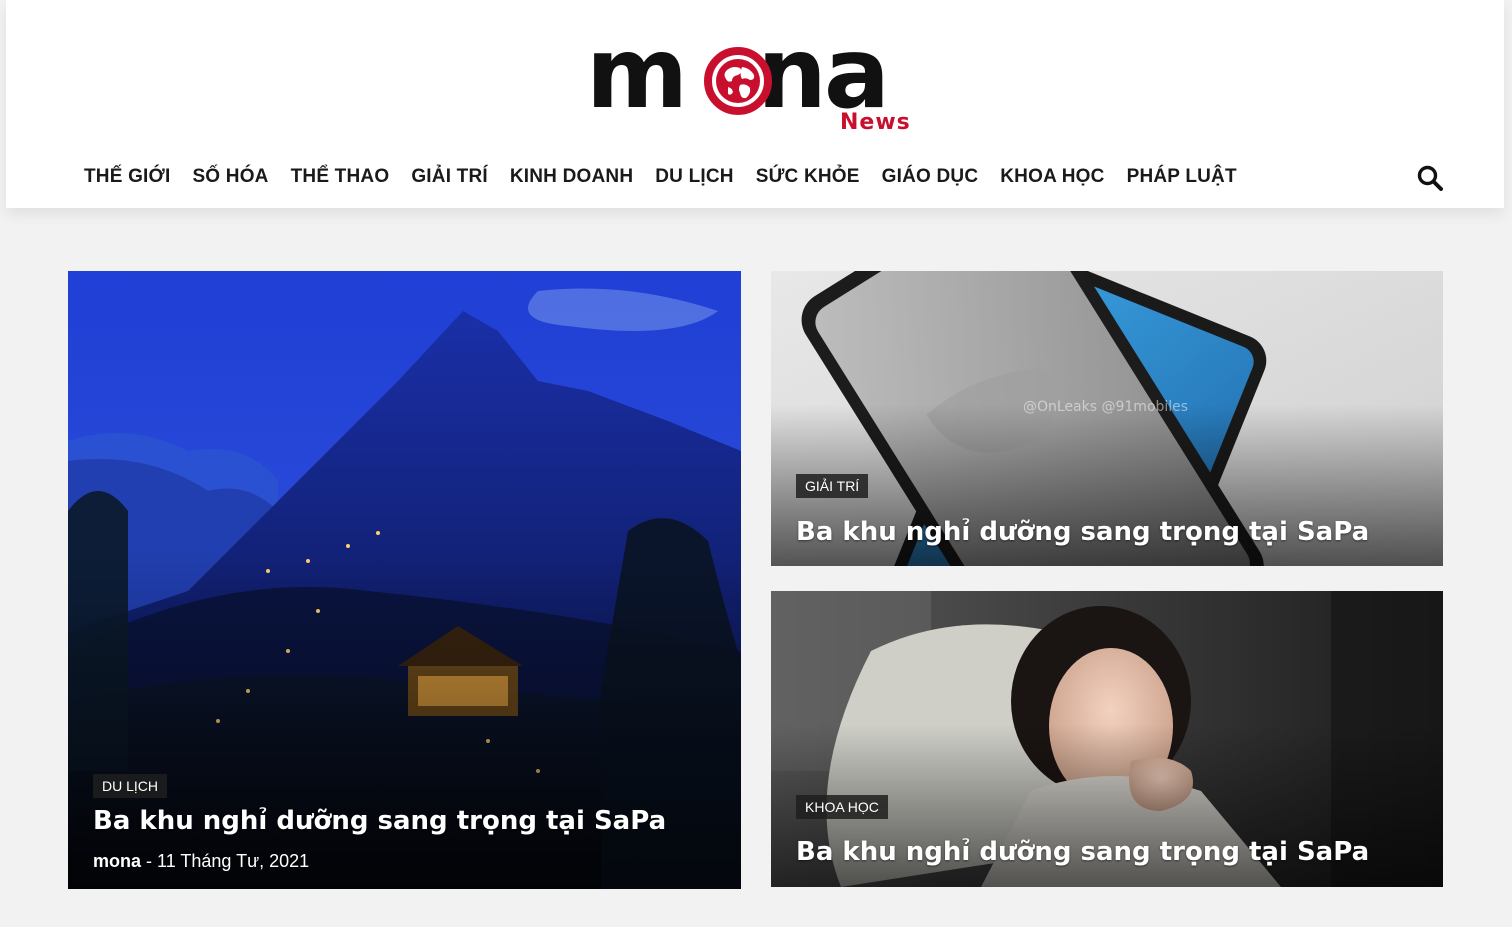 The image size is (1512, 927). What do you see at coordinates (1052, 177) in the screenshot?
I see `nav-item-khoa-hoc: KHOA HỌC` at bounding box center [1052, 177].